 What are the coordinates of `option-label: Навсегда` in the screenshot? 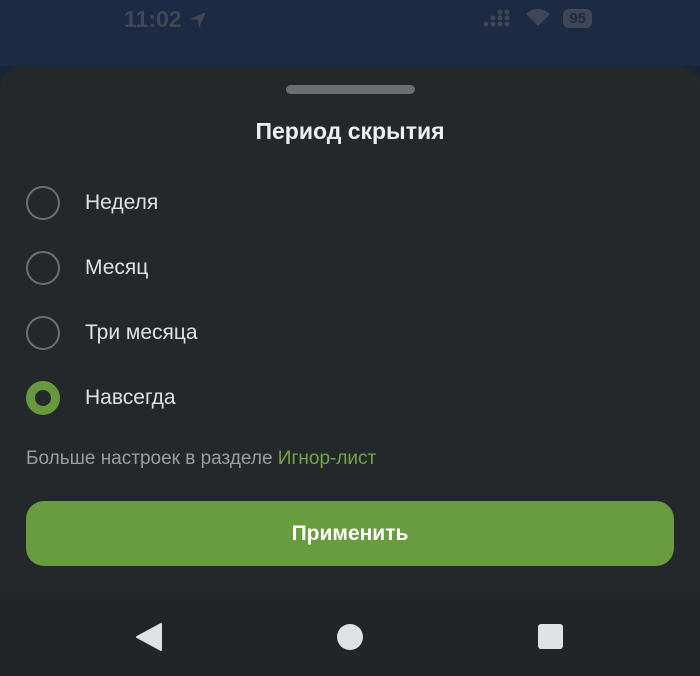 It's located at (130, 397).